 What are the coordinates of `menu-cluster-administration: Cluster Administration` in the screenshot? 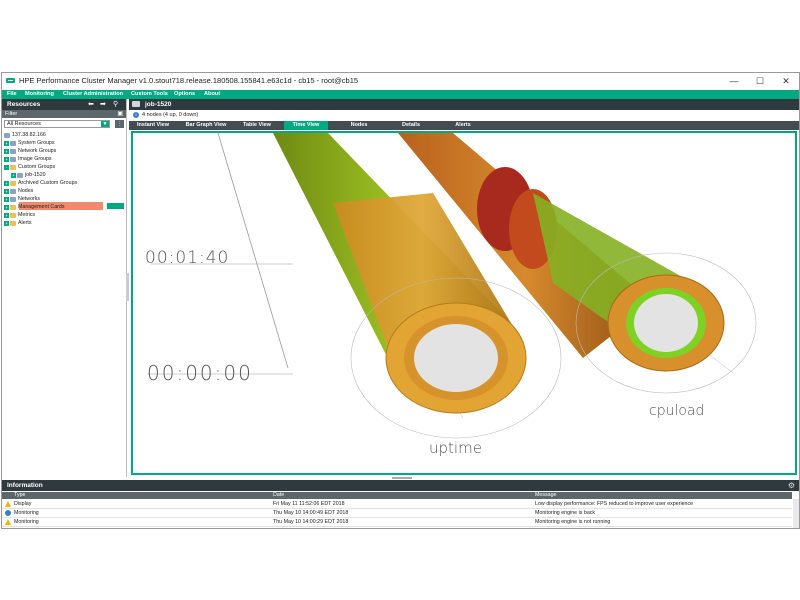 It's located at (93, 94).